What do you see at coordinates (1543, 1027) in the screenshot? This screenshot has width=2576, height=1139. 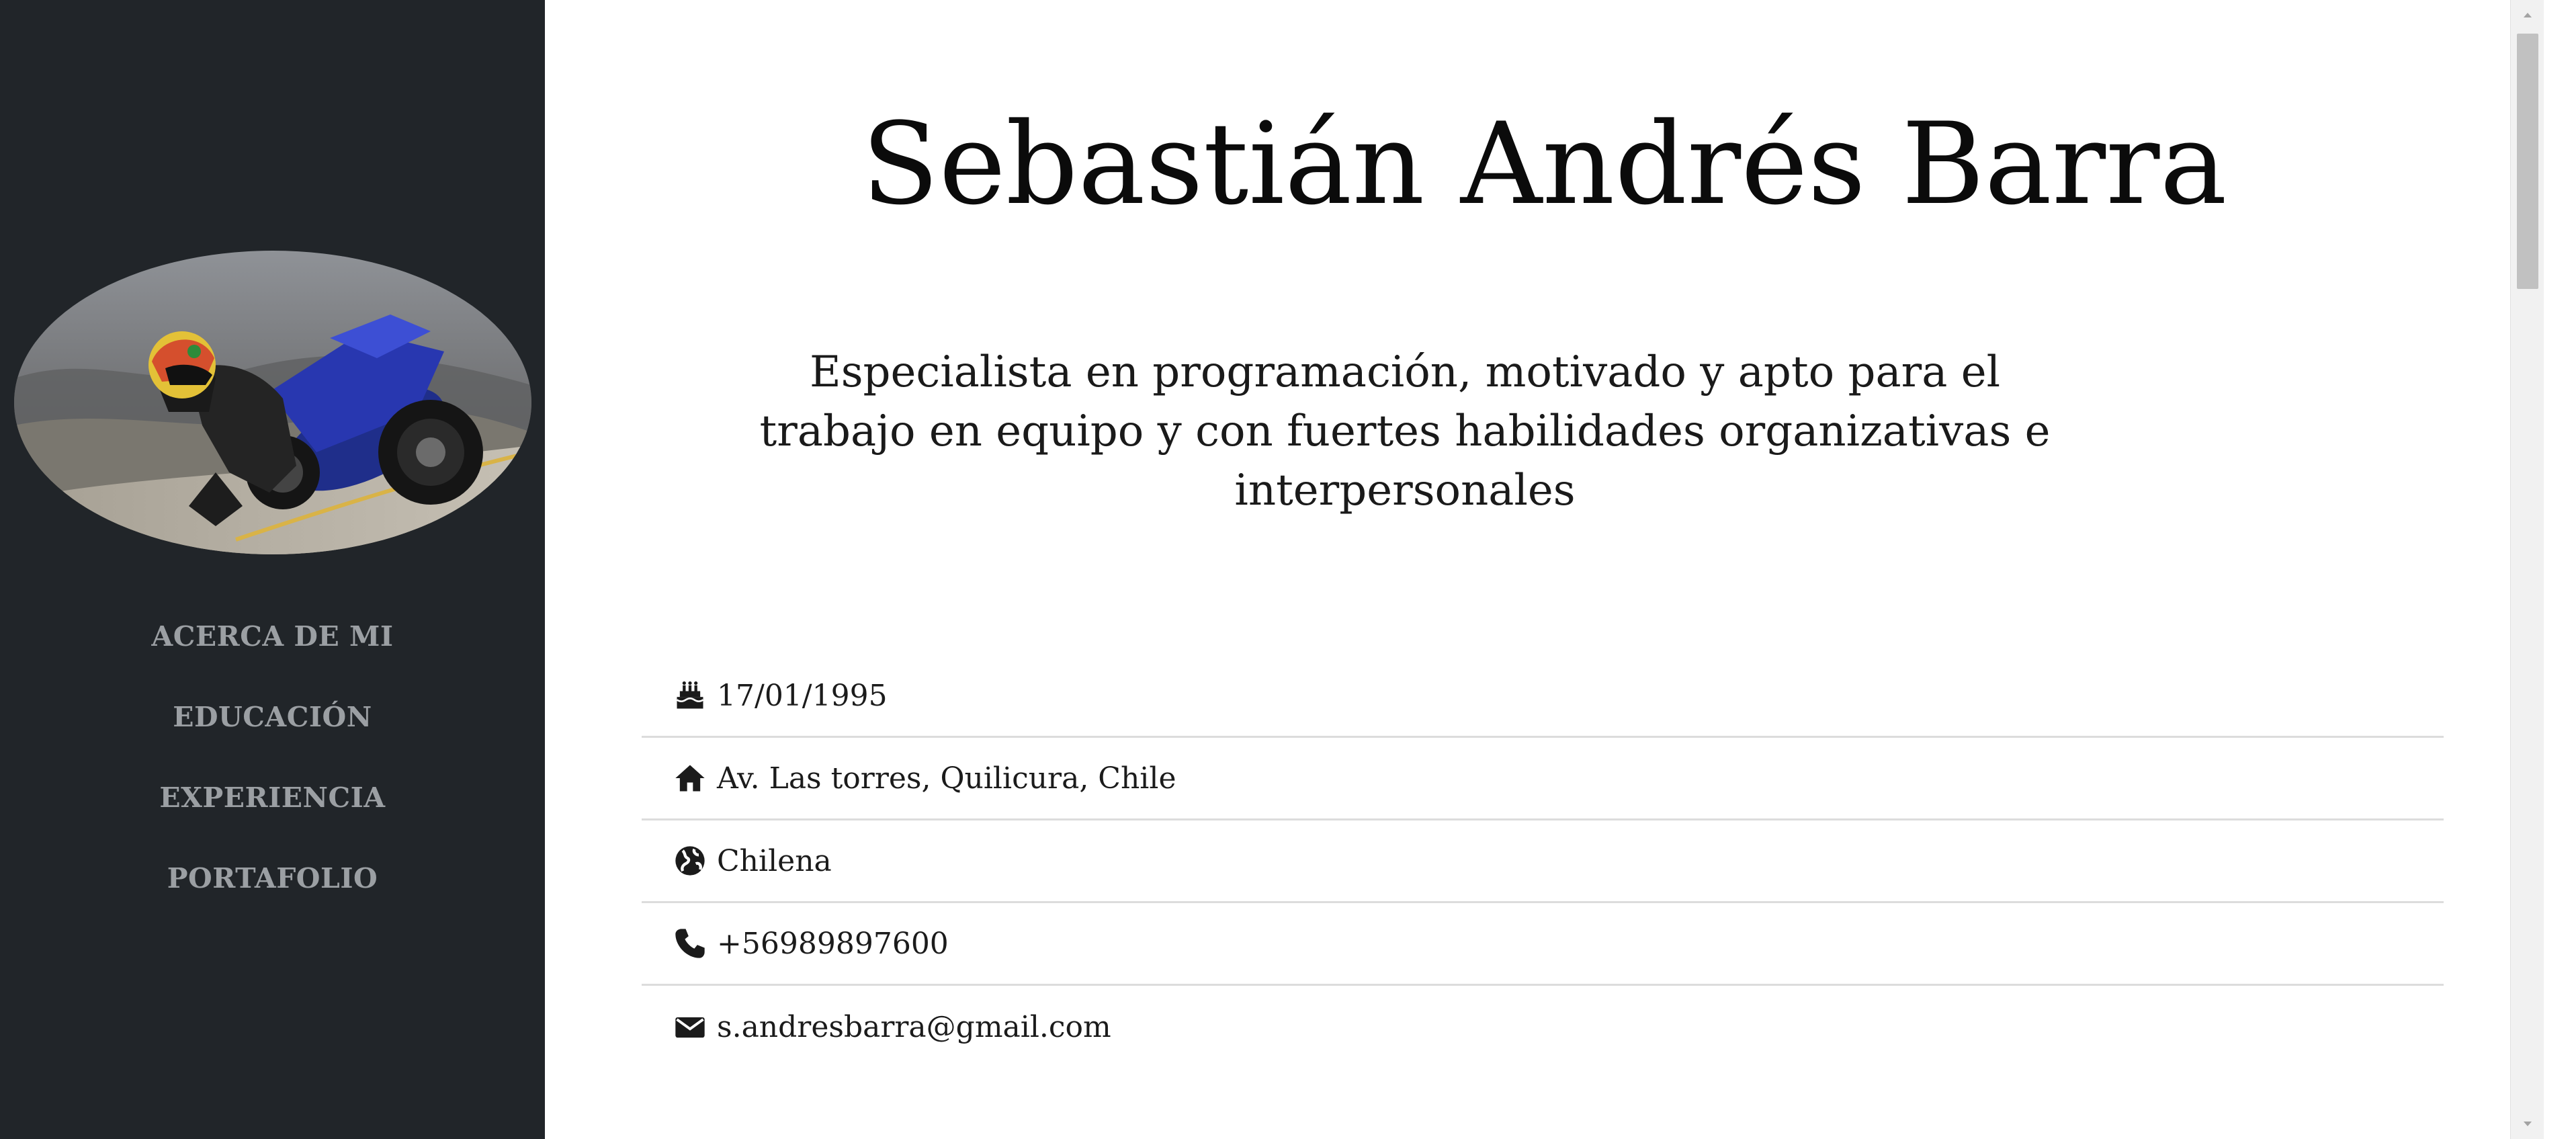 I see `info-row-email: s.andresbarra@gmail.com` at bounding box center [1543, 1027].